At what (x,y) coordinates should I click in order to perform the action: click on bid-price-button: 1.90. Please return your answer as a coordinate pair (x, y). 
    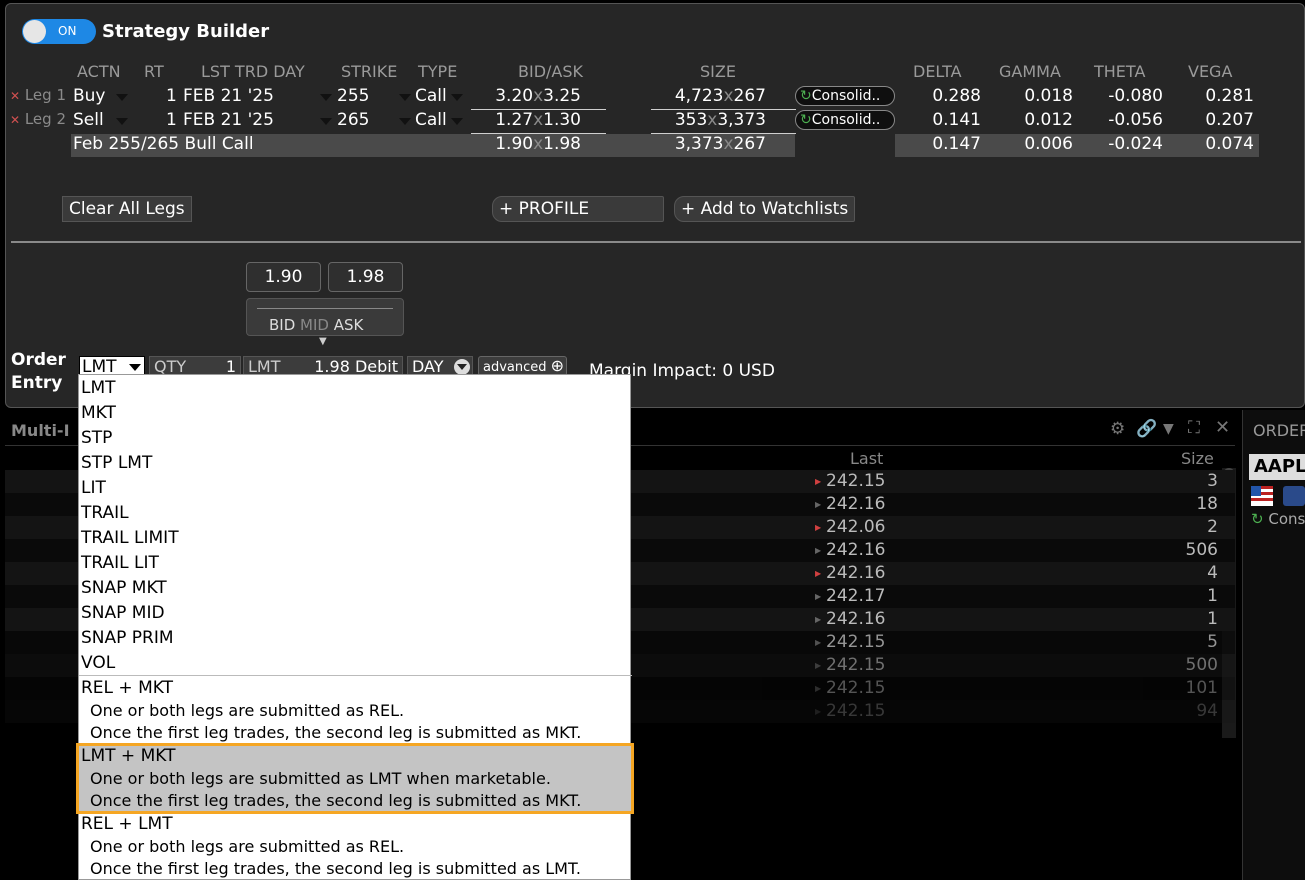
    Looking at the image, I should click on (283, 277).